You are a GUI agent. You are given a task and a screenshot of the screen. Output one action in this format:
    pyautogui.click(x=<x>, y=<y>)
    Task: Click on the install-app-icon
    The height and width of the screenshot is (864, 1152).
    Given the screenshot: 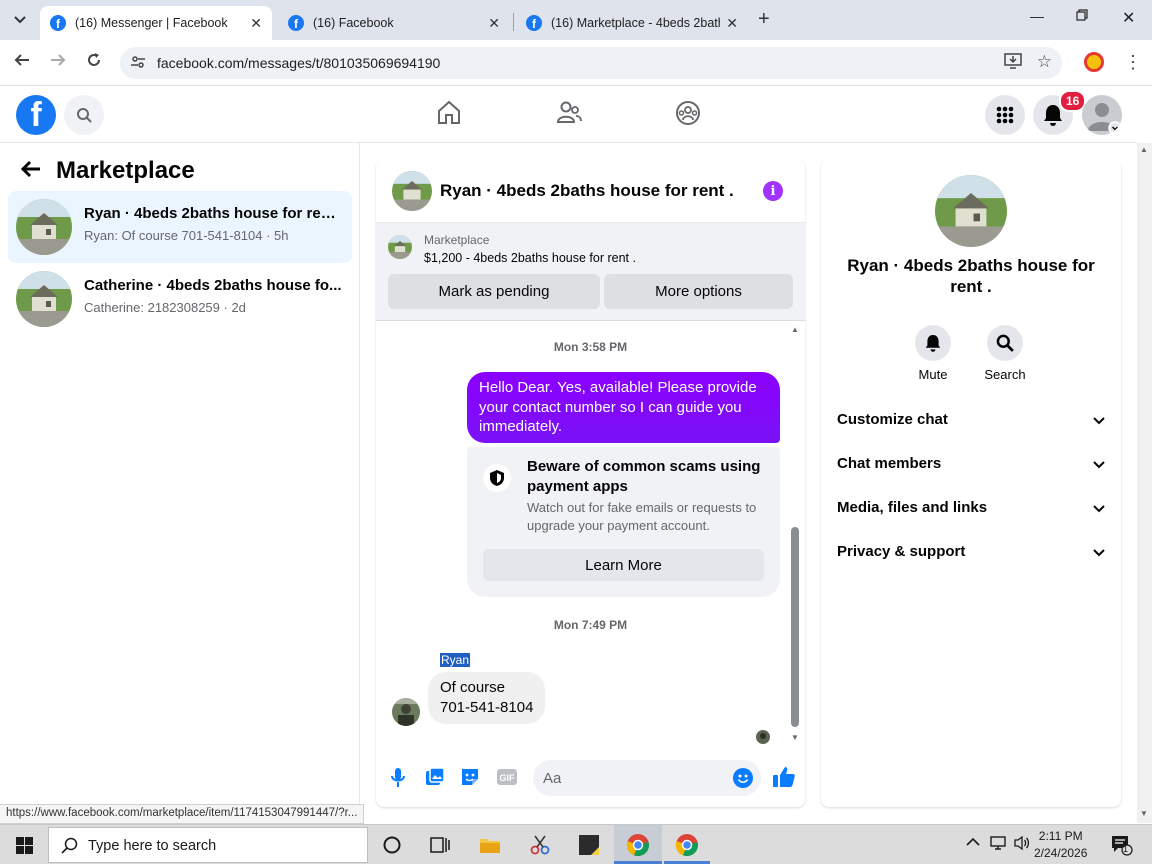 What is the action you would take?
    pyautogui.click(x=1013, y=63)
    